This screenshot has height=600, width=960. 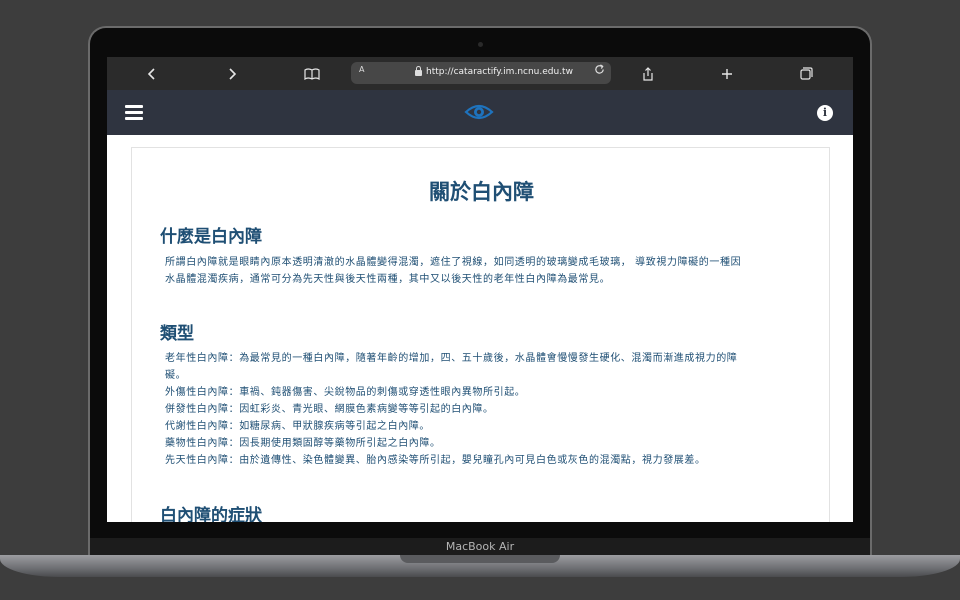 What do you see at coordinates (297, 426) in the screenshot?
I see `type-line: 代謝性白內障：如糖尿病、甲狀腺疾病等引起之白內障。` at bounding box center [297, 426].